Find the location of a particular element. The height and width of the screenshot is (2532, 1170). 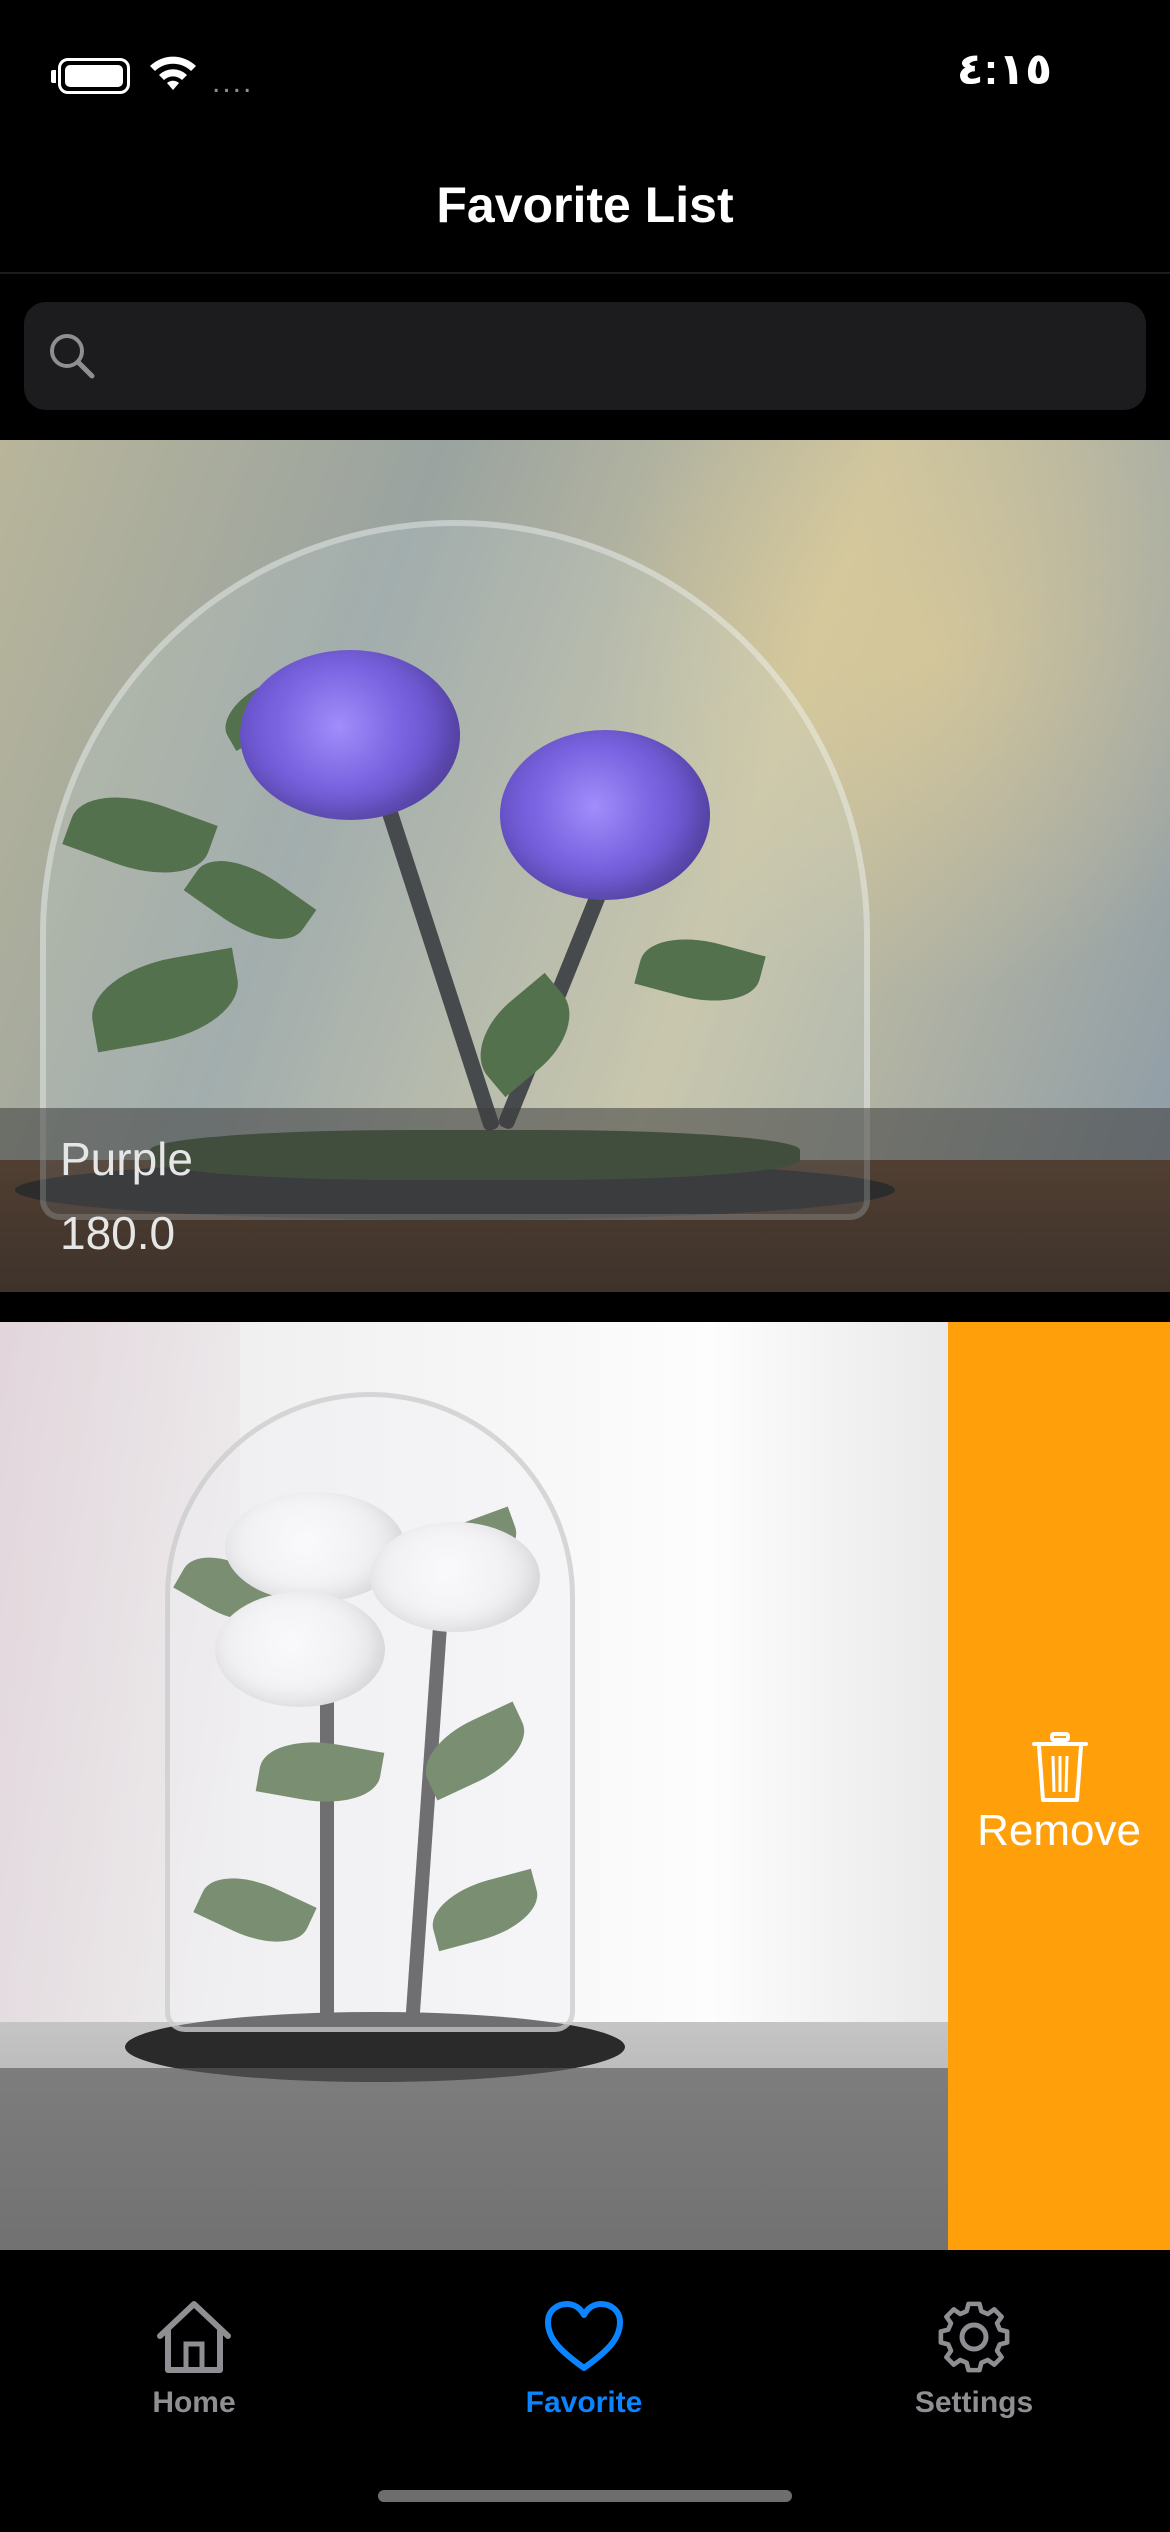

tab-settings: Settings is located at coordinates (974, 2373).